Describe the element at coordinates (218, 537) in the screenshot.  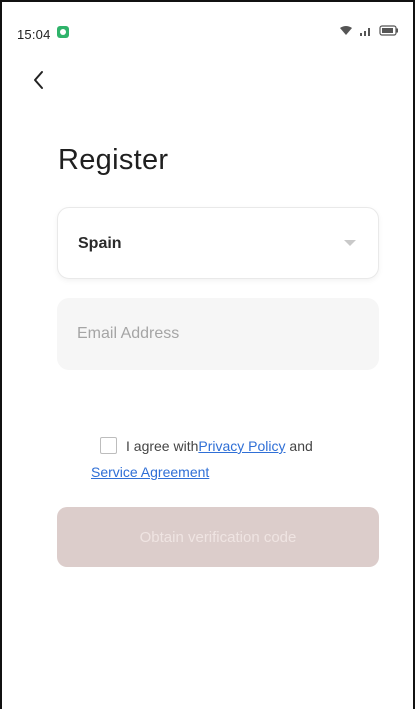
I see `obtain-code-button: Obtain verification code` at that location.